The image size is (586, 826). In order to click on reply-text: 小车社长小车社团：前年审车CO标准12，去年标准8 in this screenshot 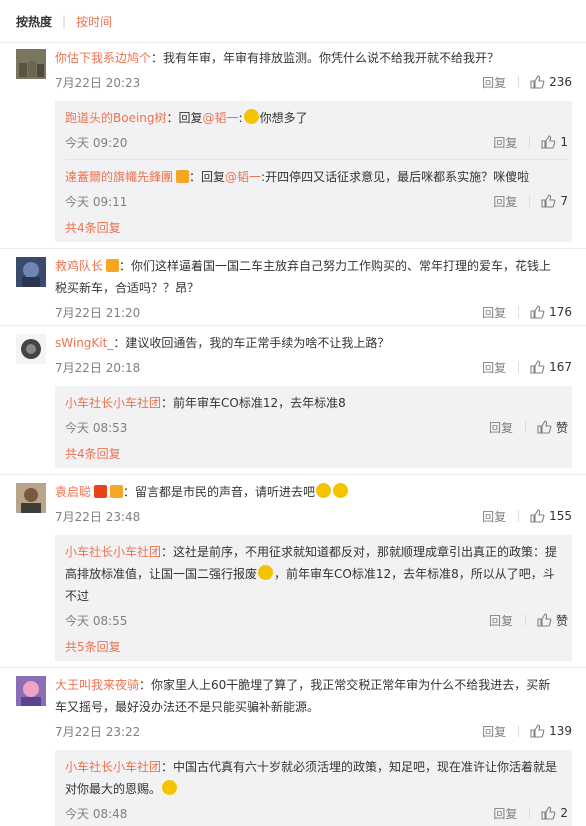, I will do `click(311, 403)`.